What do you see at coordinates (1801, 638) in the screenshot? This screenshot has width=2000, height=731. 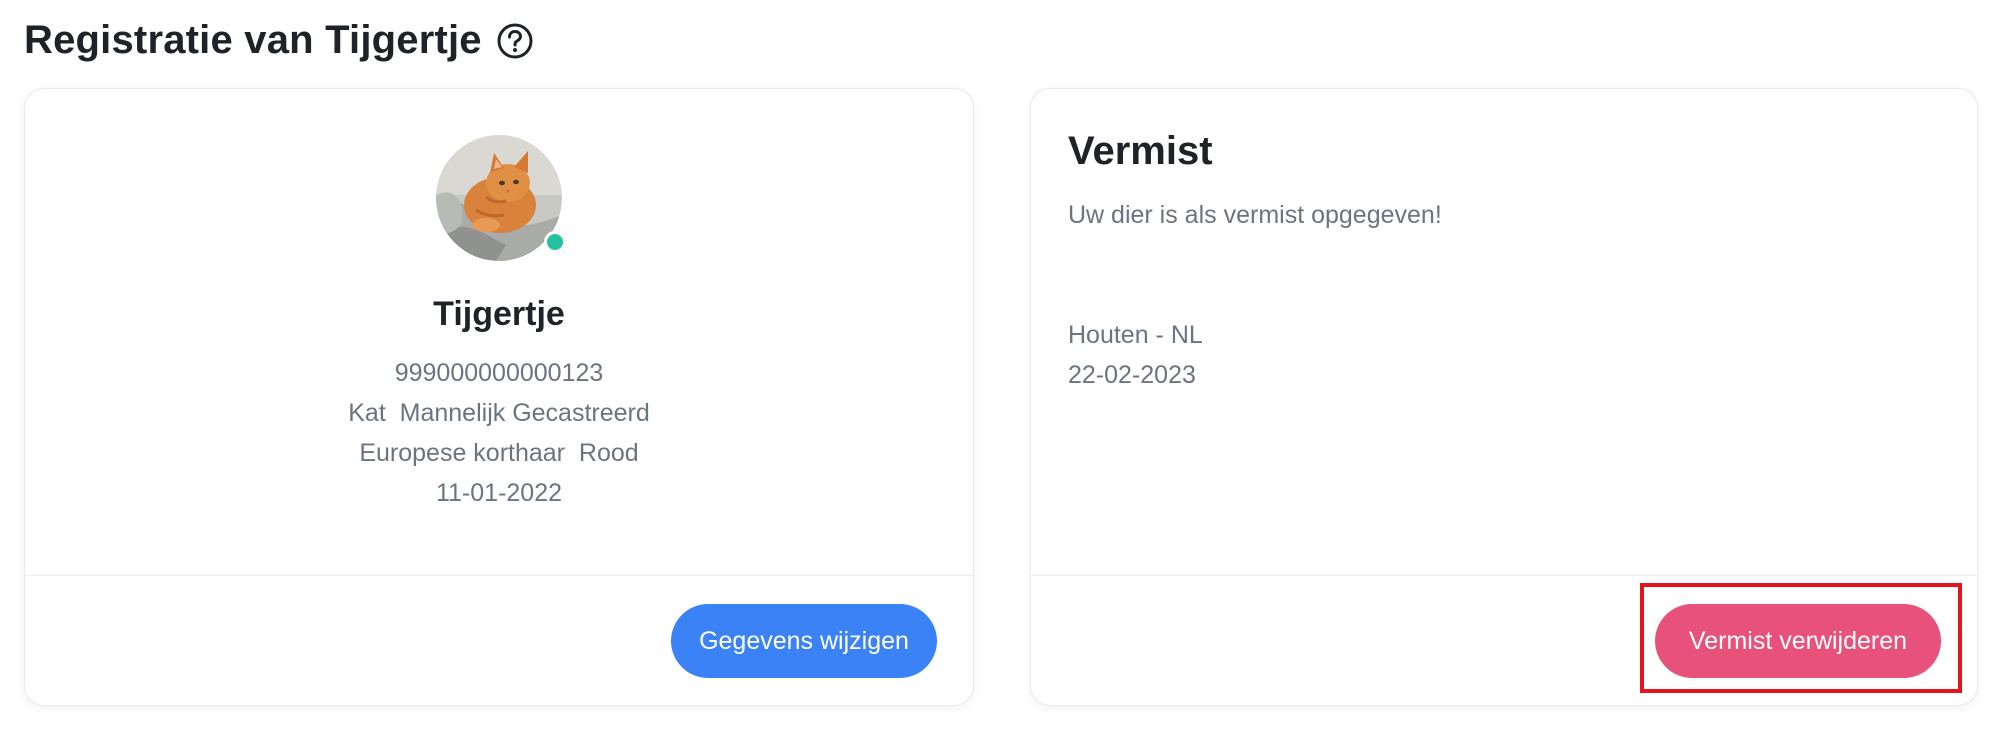 I see `highlight-box` at bounding box center [1801, 638].